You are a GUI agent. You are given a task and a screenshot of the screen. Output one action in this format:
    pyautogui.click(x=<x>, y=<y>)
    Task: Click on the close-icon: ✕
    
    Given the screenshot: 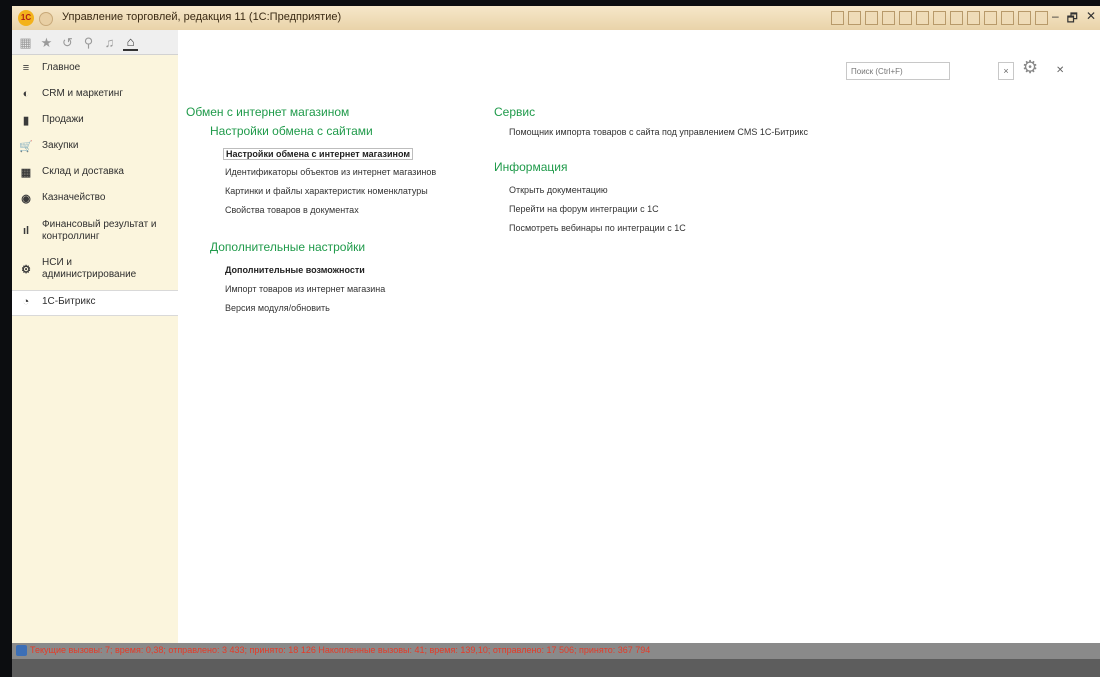 What is the action you would take?
    pyautogui.click(x=1060, y=70)
    